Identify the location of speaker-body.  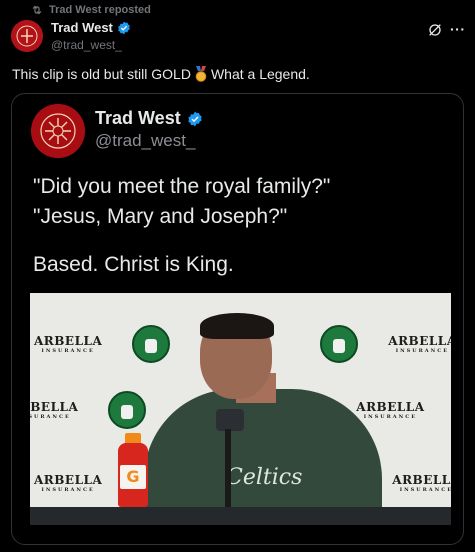
(263, 457).